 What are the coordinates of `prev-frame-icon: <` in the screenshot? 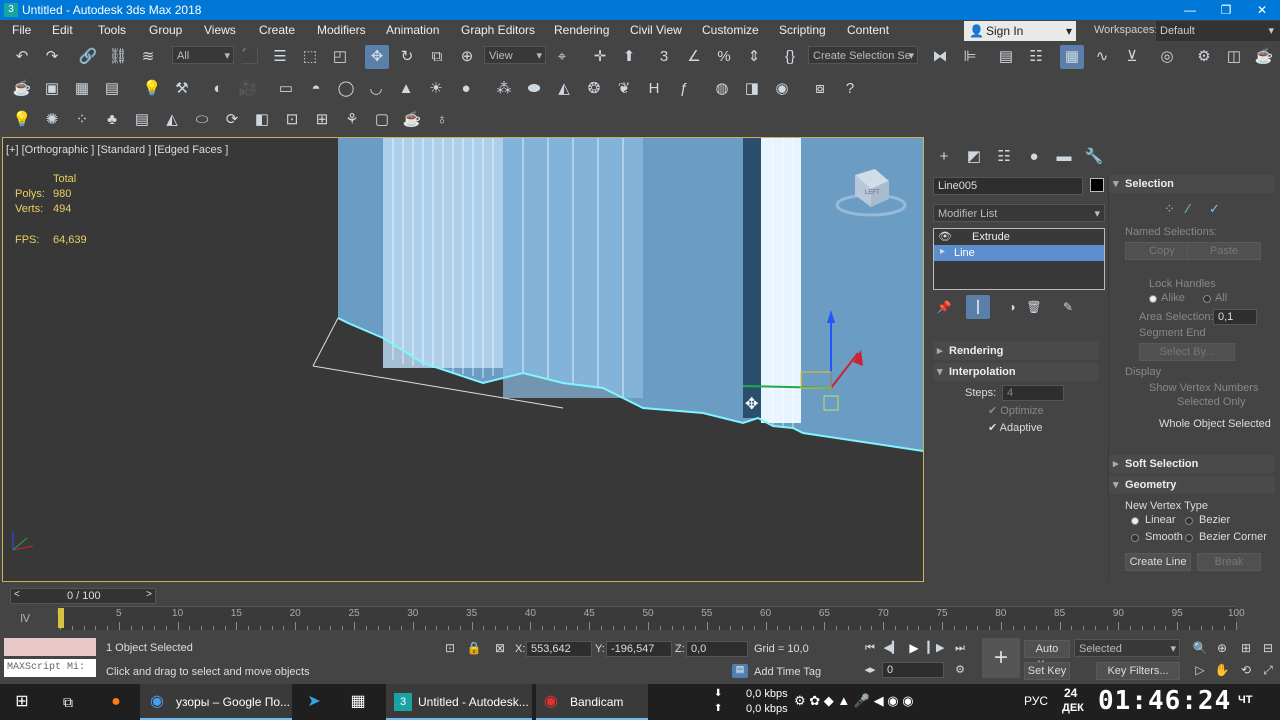 It's located at (17, 594).